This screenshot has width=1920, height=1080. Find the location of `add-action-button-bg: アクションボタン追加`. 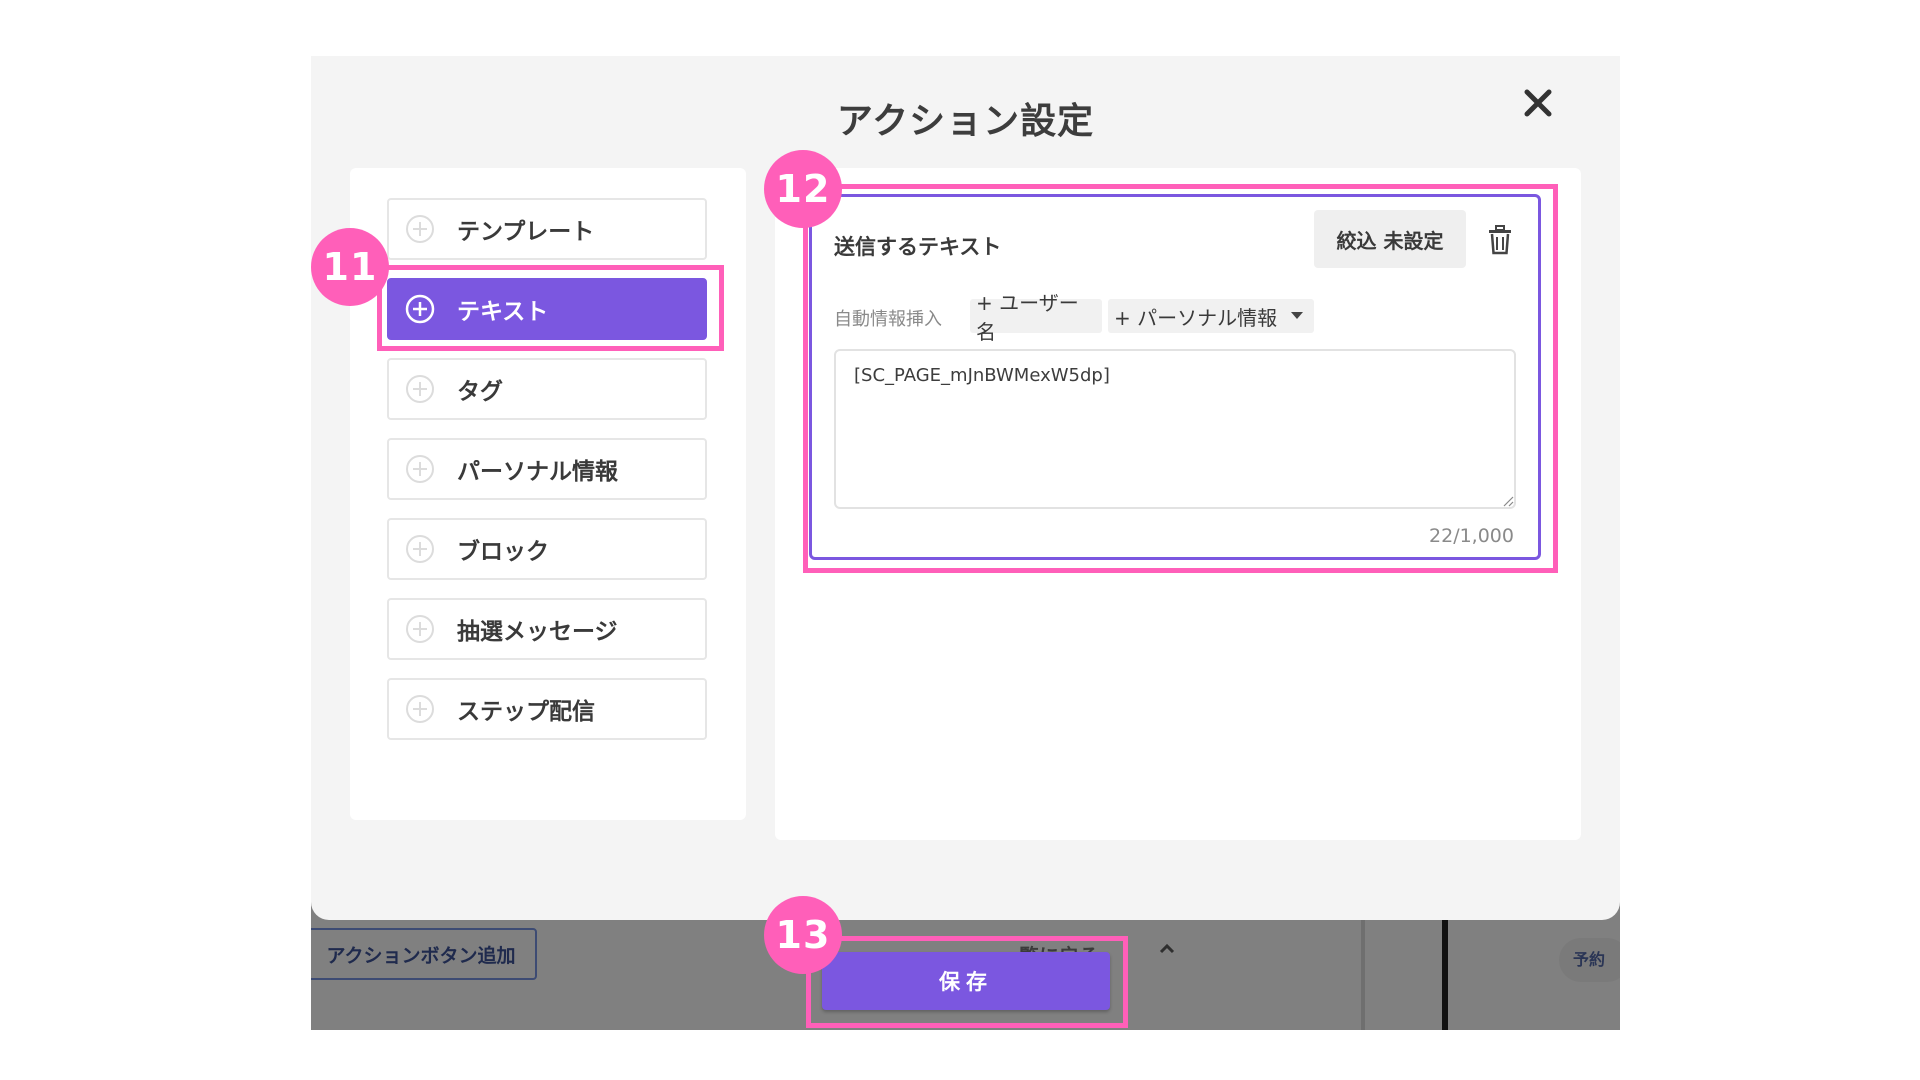

add-action-button-bg: アクションボタン追加 is located at coordinates (424, 954).